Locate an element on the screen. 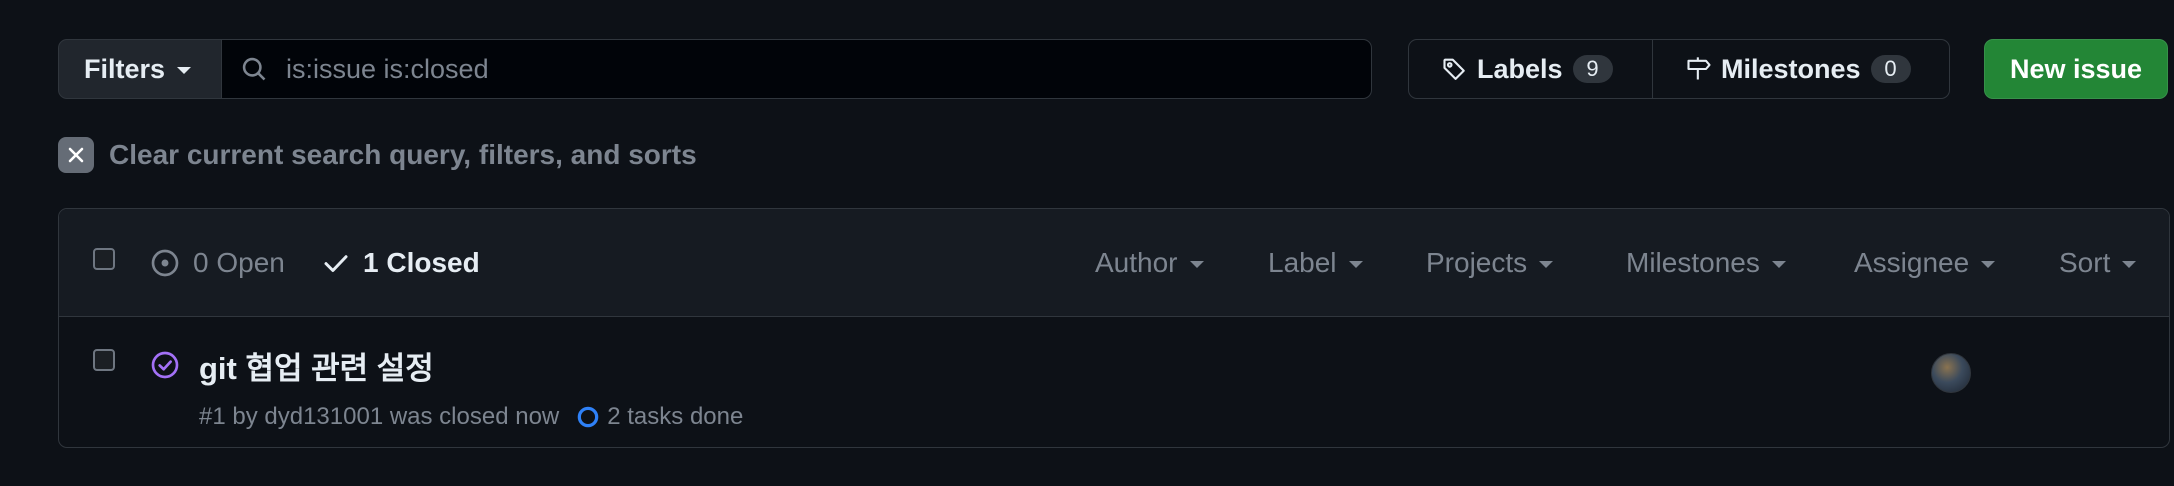 The image size is (2174, 486). issue-closed-icon is located at coordinates (165, 365).